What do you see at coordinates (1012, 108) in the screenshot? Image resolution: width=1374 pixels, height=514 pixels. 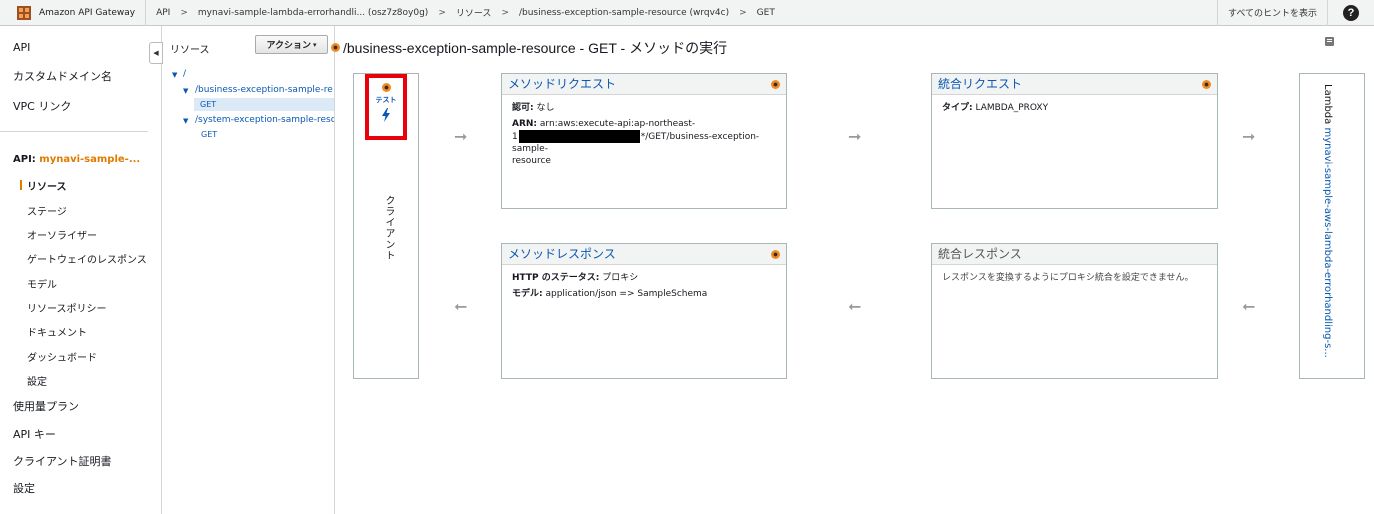 I see `type-value: LAMBDA_PROXY` at bounding box center [1012, 108].